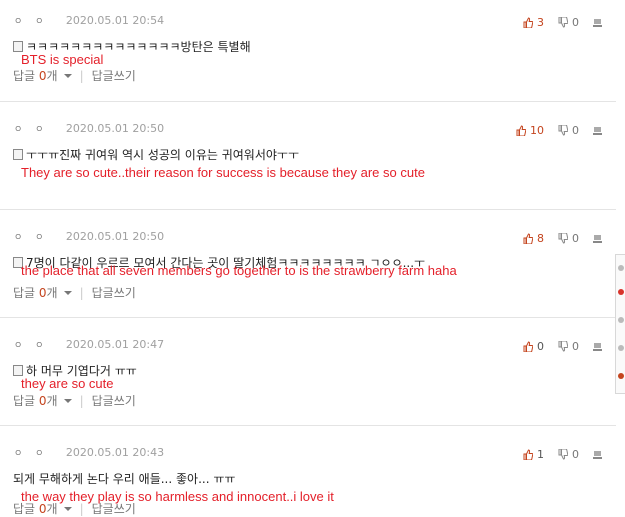  I want to click on vote-bar: 10 0, so click(559, 130).